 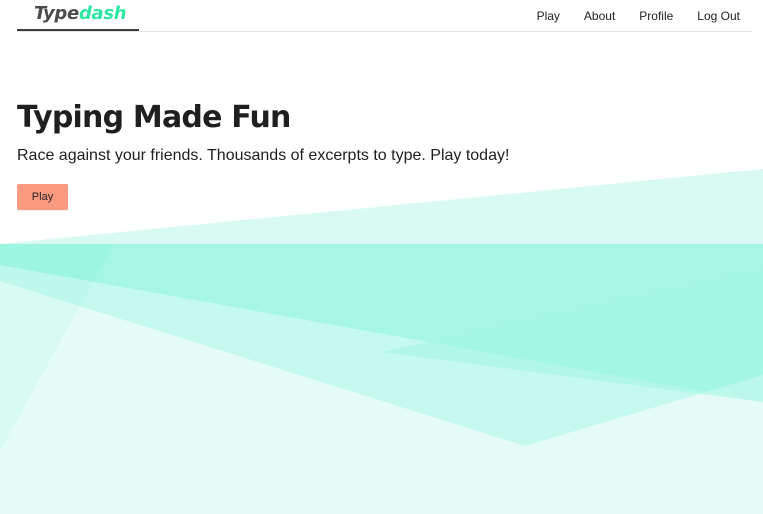 What do you see at coordinates (154, 117) in the screenshot?
I see `hero-title: Typing Made Fun` at bounding box center [154, 117].